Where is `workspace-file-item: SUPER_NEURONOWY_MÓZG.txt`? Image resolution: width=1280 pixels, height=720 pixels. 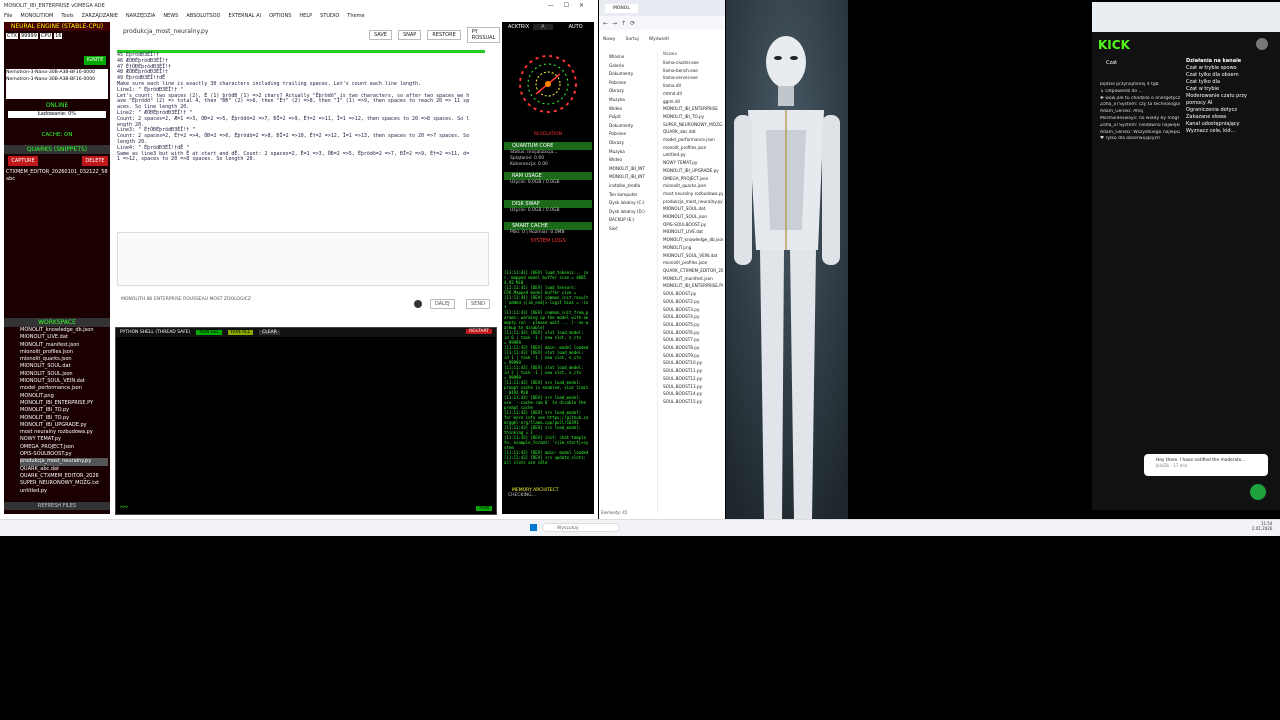
workspace-file-item: SUPER_NEURONOWY_MÓZG.txt is located at coordinates (64, 483).